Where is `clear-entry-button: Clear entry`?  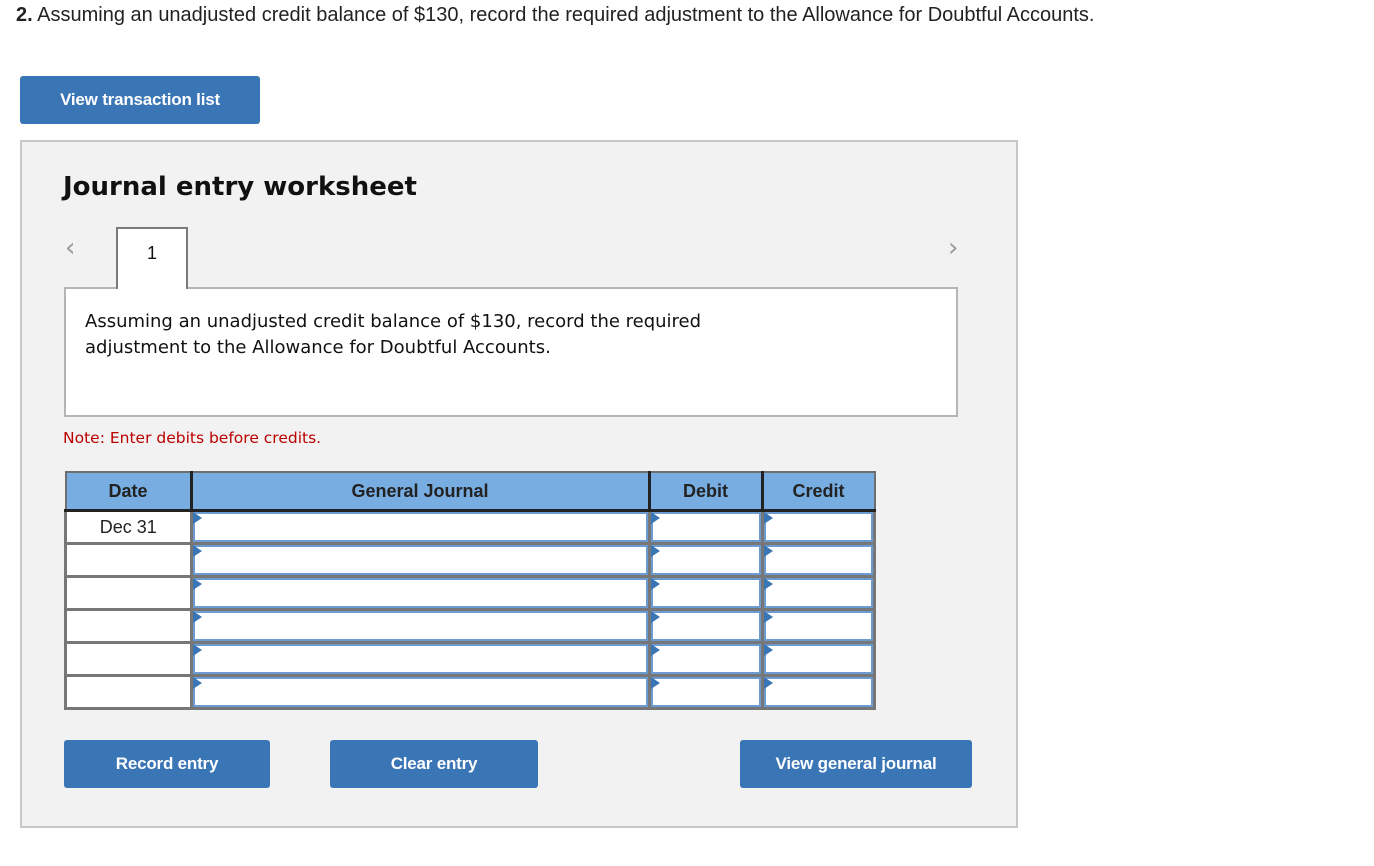
clear-entry-button: Clear entry is located at coordinates (434, 764).